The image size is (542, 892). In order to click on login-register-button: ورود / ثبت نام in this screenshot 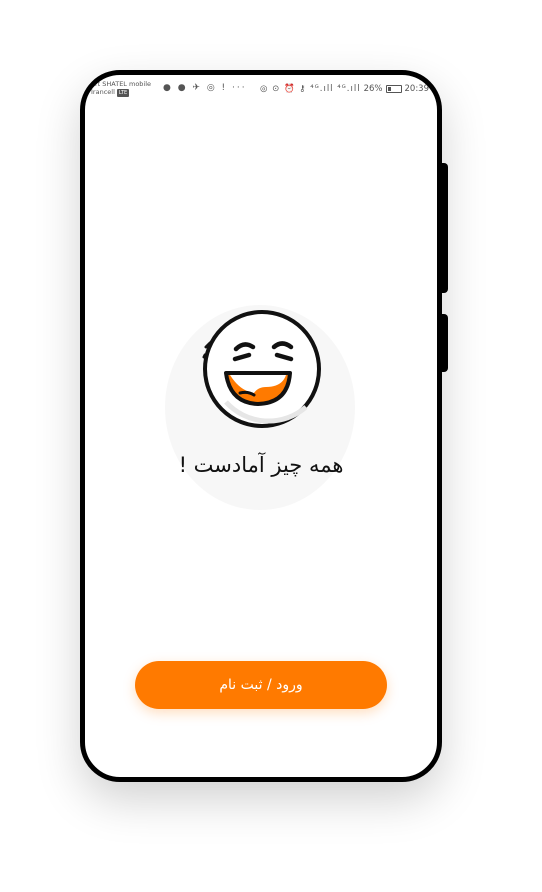, I will do `click(261, 685)`.